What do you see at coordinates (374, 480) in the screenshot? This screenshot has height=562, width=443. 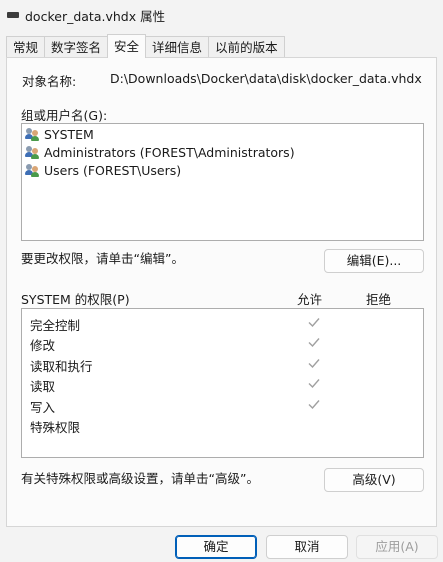 I see `advanced-button: 高级(V)` at bounding box center [374, 480].